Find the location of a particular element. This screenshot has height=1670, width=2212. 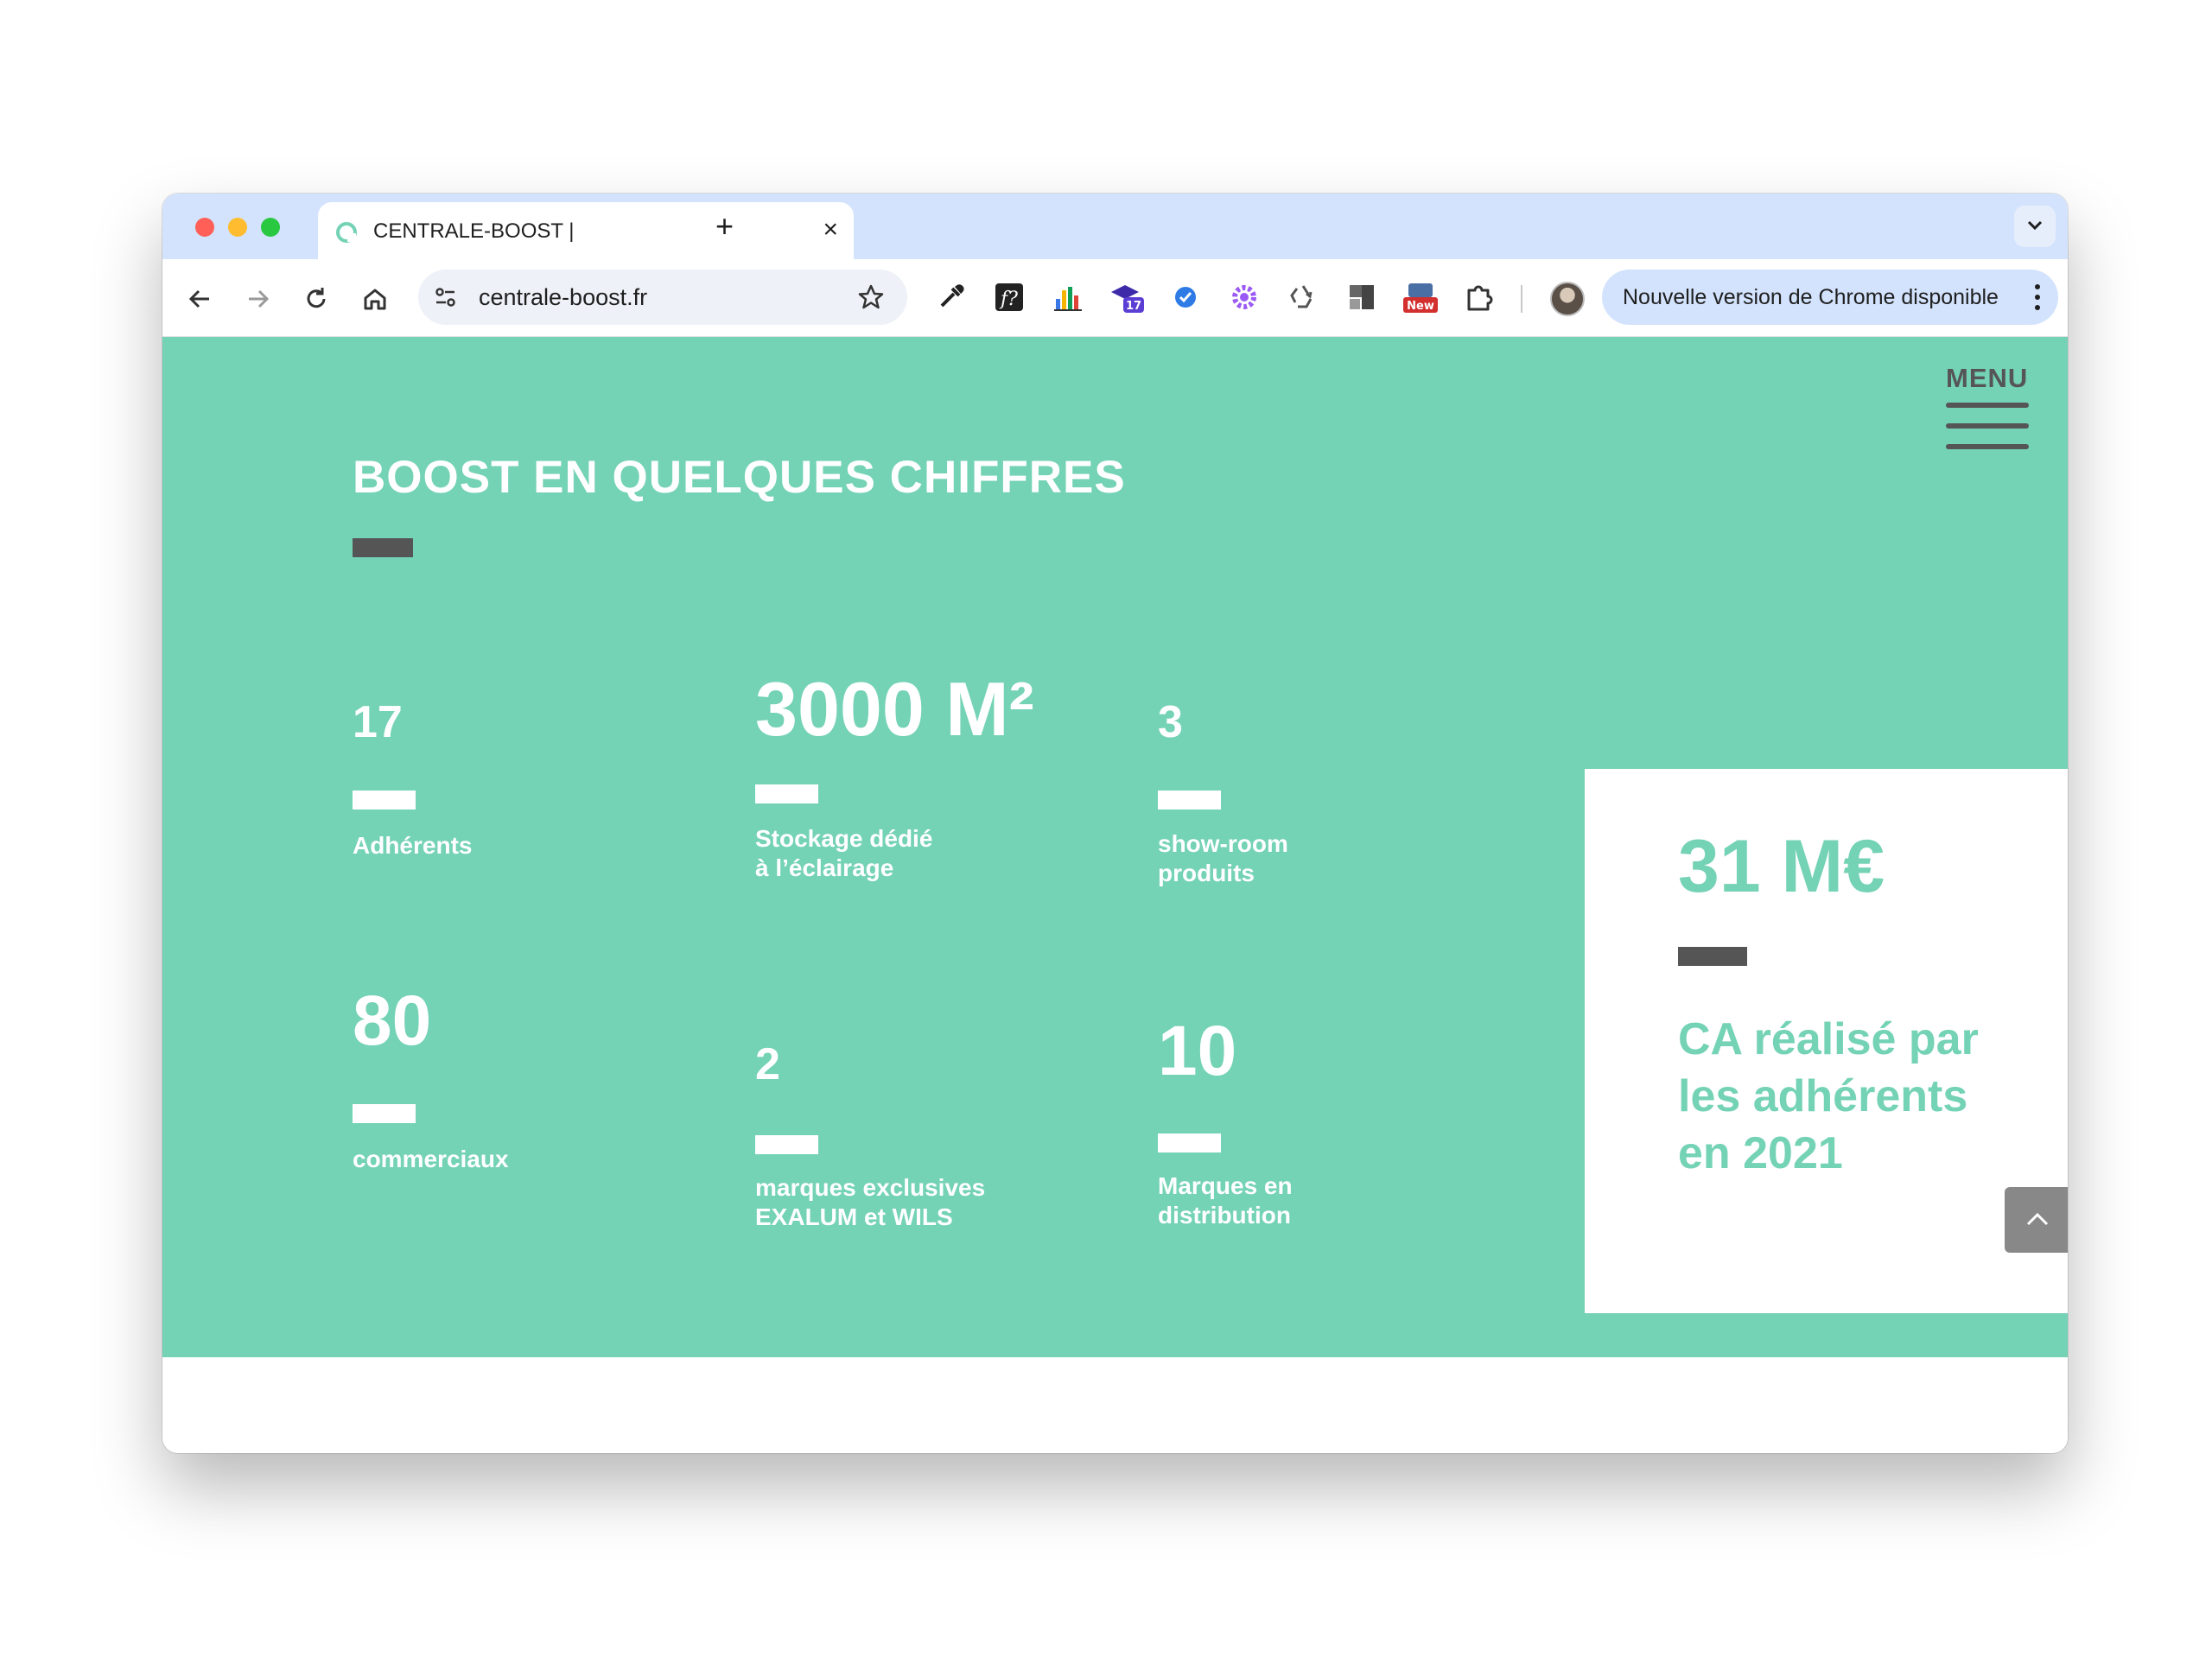

chevron-down-icon is located at coordinates (2035, 225).